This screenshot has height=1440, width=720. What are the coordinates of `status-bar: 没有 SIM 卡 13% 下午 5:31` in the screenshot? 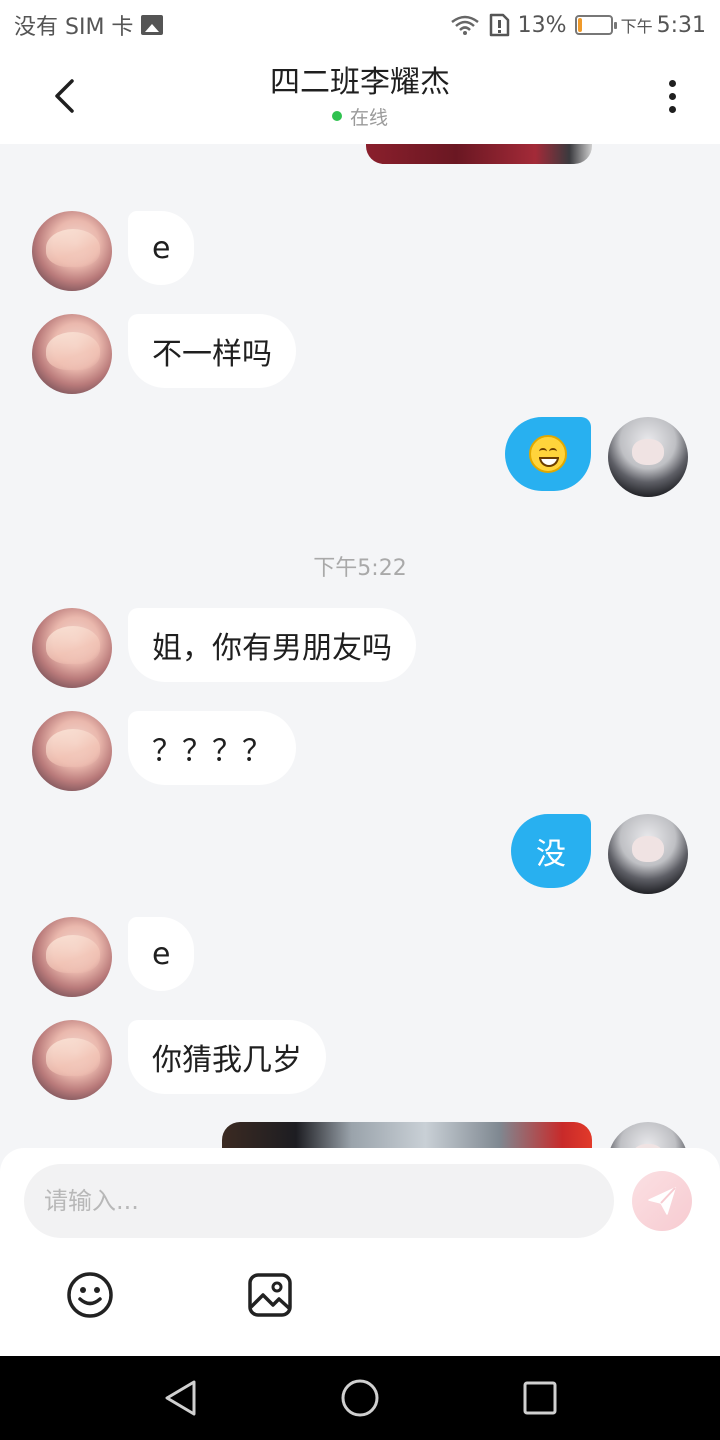 It's located at (360, 25).